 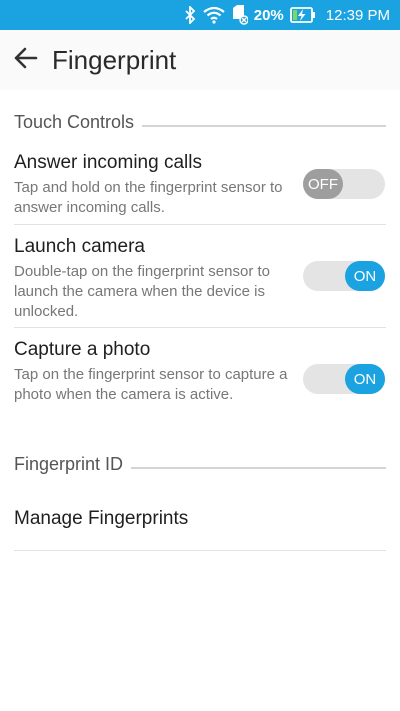 What do you see at coordinates (114, 59) in the screenshot?
I see `page-title: Fingerprint` at bounding box center [114, 59].